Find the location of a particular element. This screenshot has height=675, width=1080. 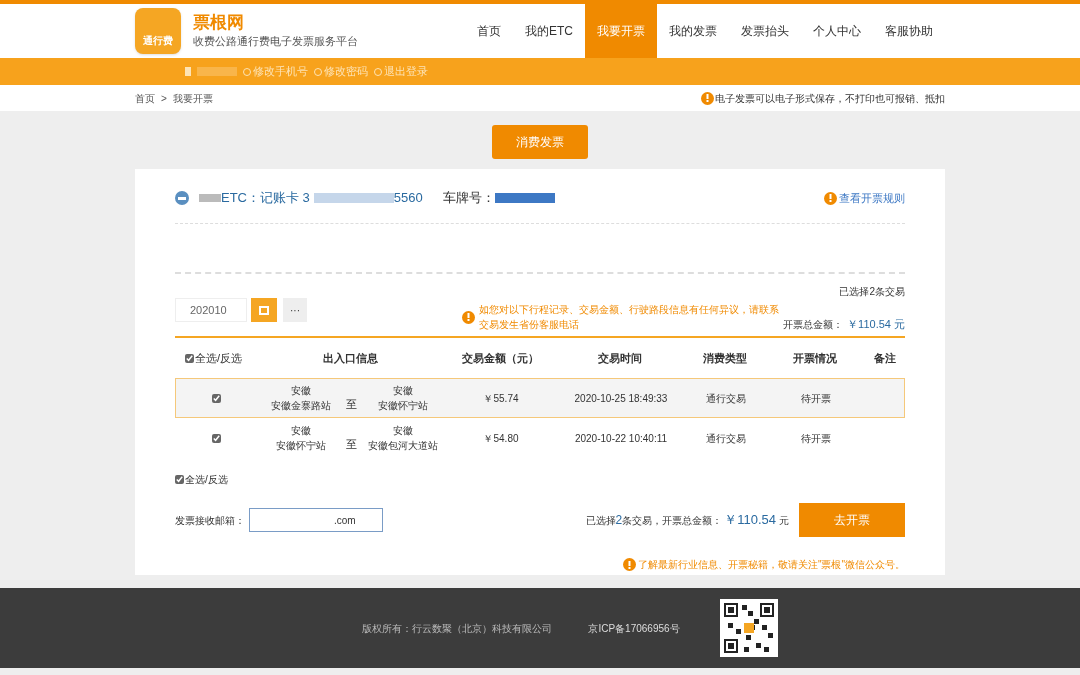

follow-text: 了解最新行业信息、开票秘籍，敬请关注"票根"微信公众号。 is located at coordinates (771, 565).